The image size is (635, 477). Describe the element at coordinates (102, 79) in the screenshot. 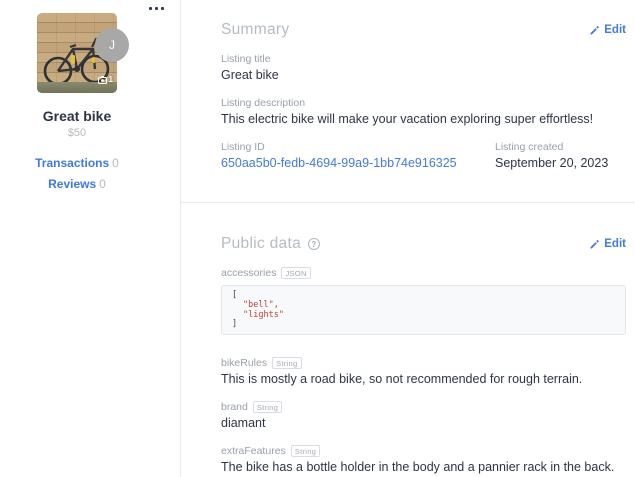

I see `camera-icon` at that location.